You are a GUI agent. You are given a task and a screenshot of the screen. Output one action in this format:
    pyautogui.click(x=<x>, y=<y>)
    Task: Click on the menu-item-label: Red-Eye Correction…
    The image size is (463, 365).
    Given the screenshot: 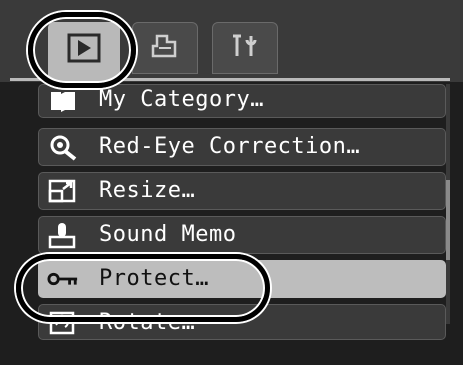 What is the action you would take?
    pyautogui.click(x=230, y=146)
    